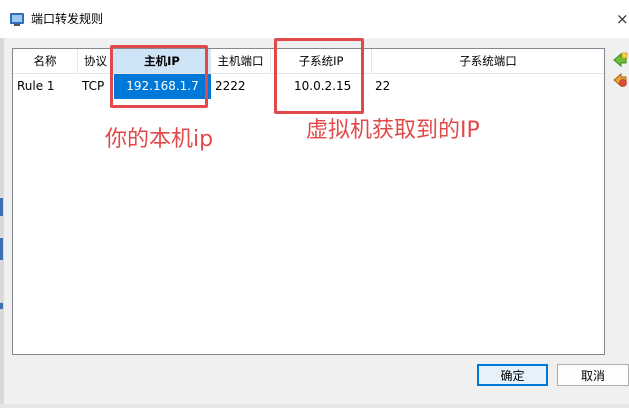 Image resolution: width=629 pixels, height=408 pixels. Describe the element at coordinates (17, 19) in the screenshot. I see `virtualbox-app-icon` at that location.